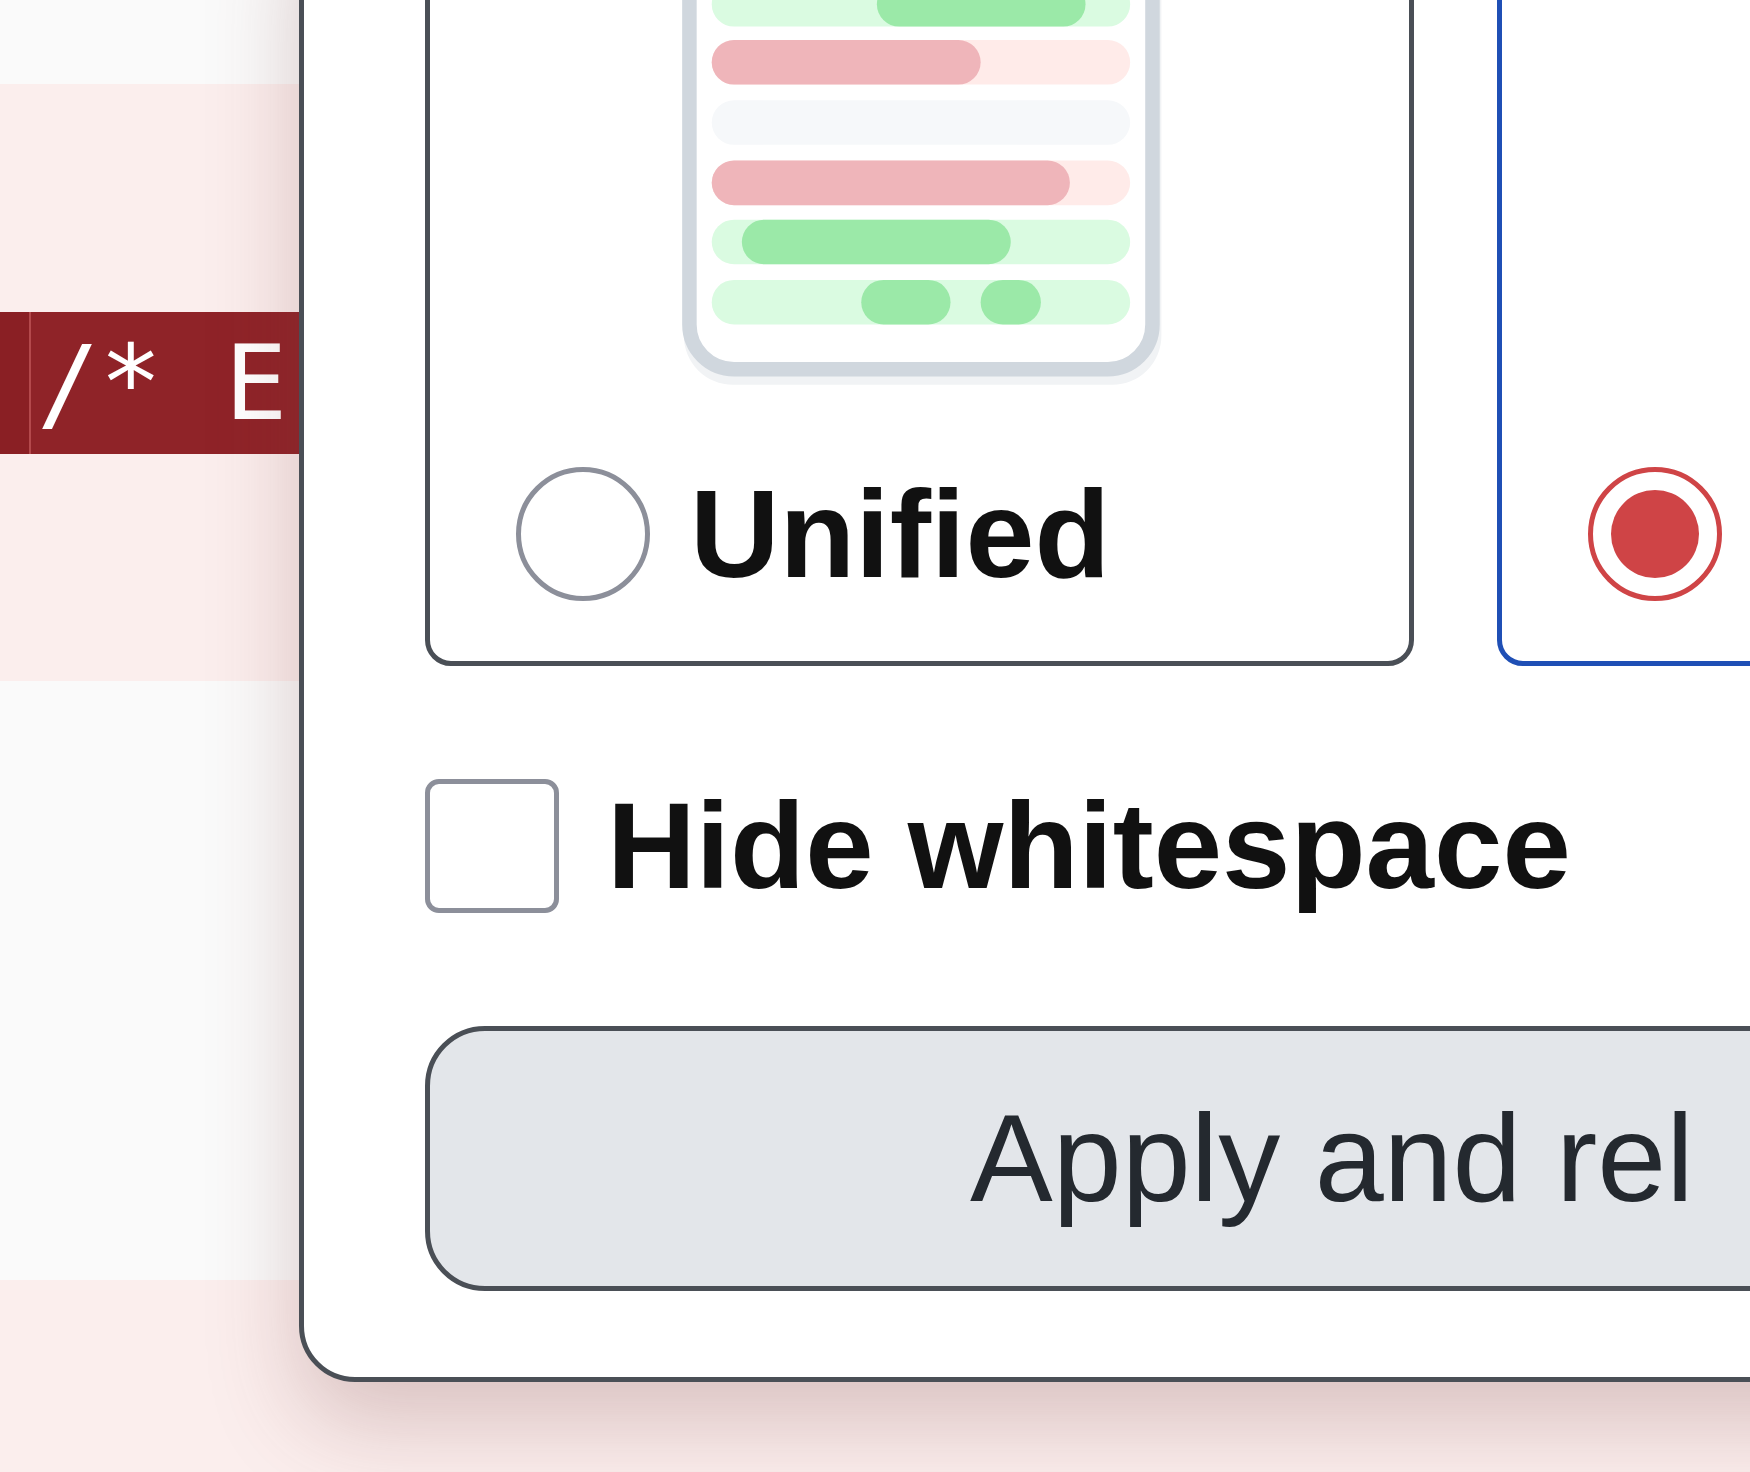  Describe the element at coordinates (900, 534) in the screenshot. I see `option-label: Unified` at that location.